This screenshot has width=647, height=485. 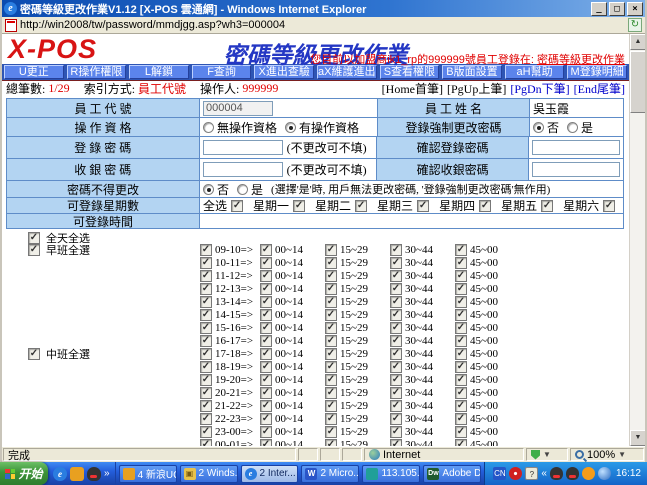 I want to click on cn-tray-icon: CN, so click(x=500, y=473).